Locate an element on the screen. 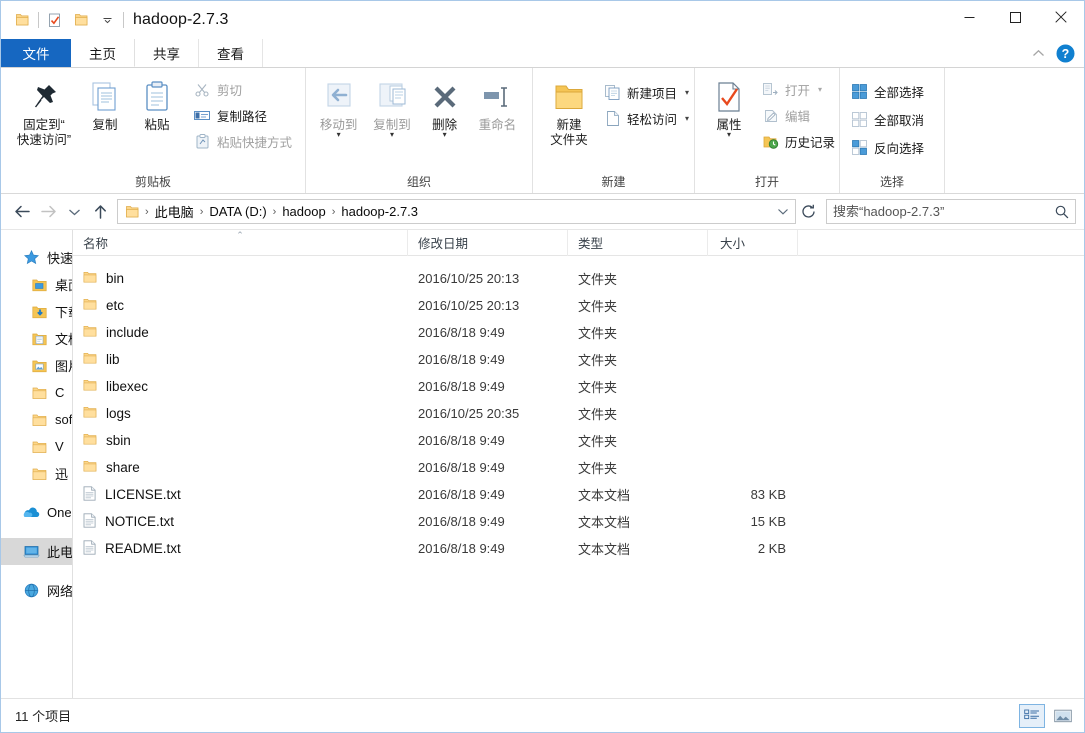 The image size is (1085, 733). collapse-ribbon-button is located at coordinates (1038, 53).